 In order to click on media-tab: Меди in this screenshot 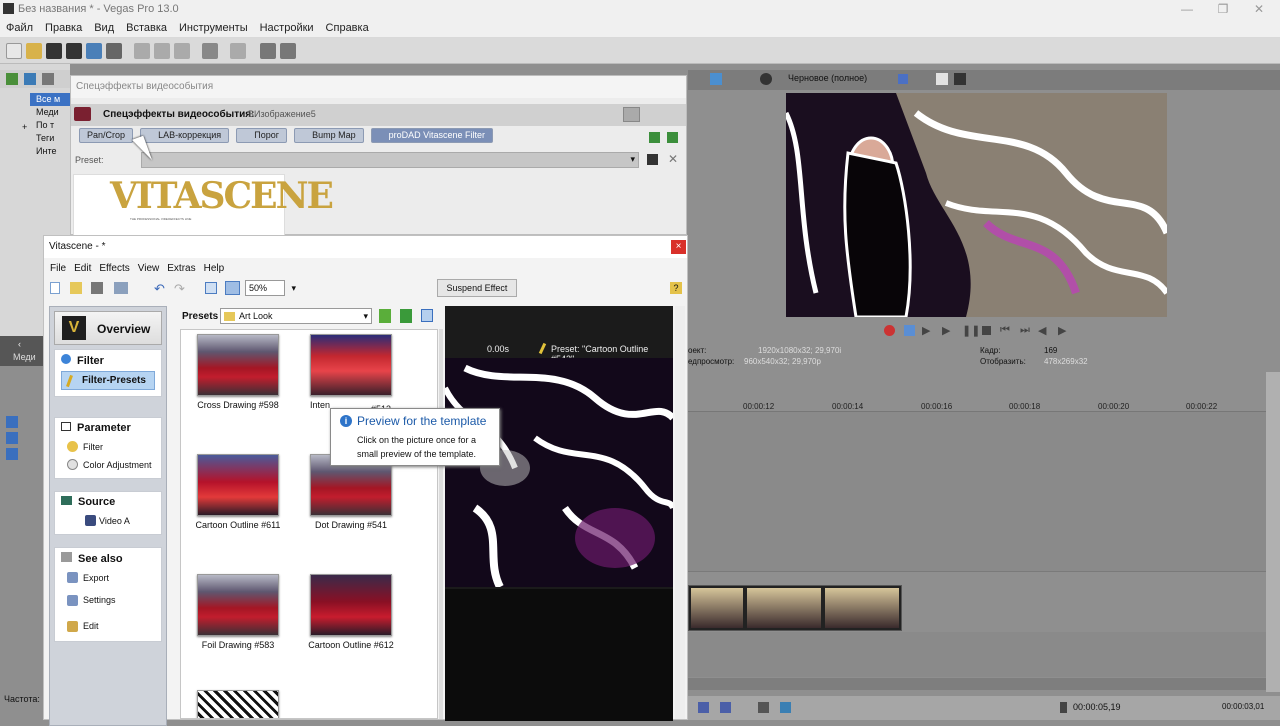, I will do `click(24, 357)`.